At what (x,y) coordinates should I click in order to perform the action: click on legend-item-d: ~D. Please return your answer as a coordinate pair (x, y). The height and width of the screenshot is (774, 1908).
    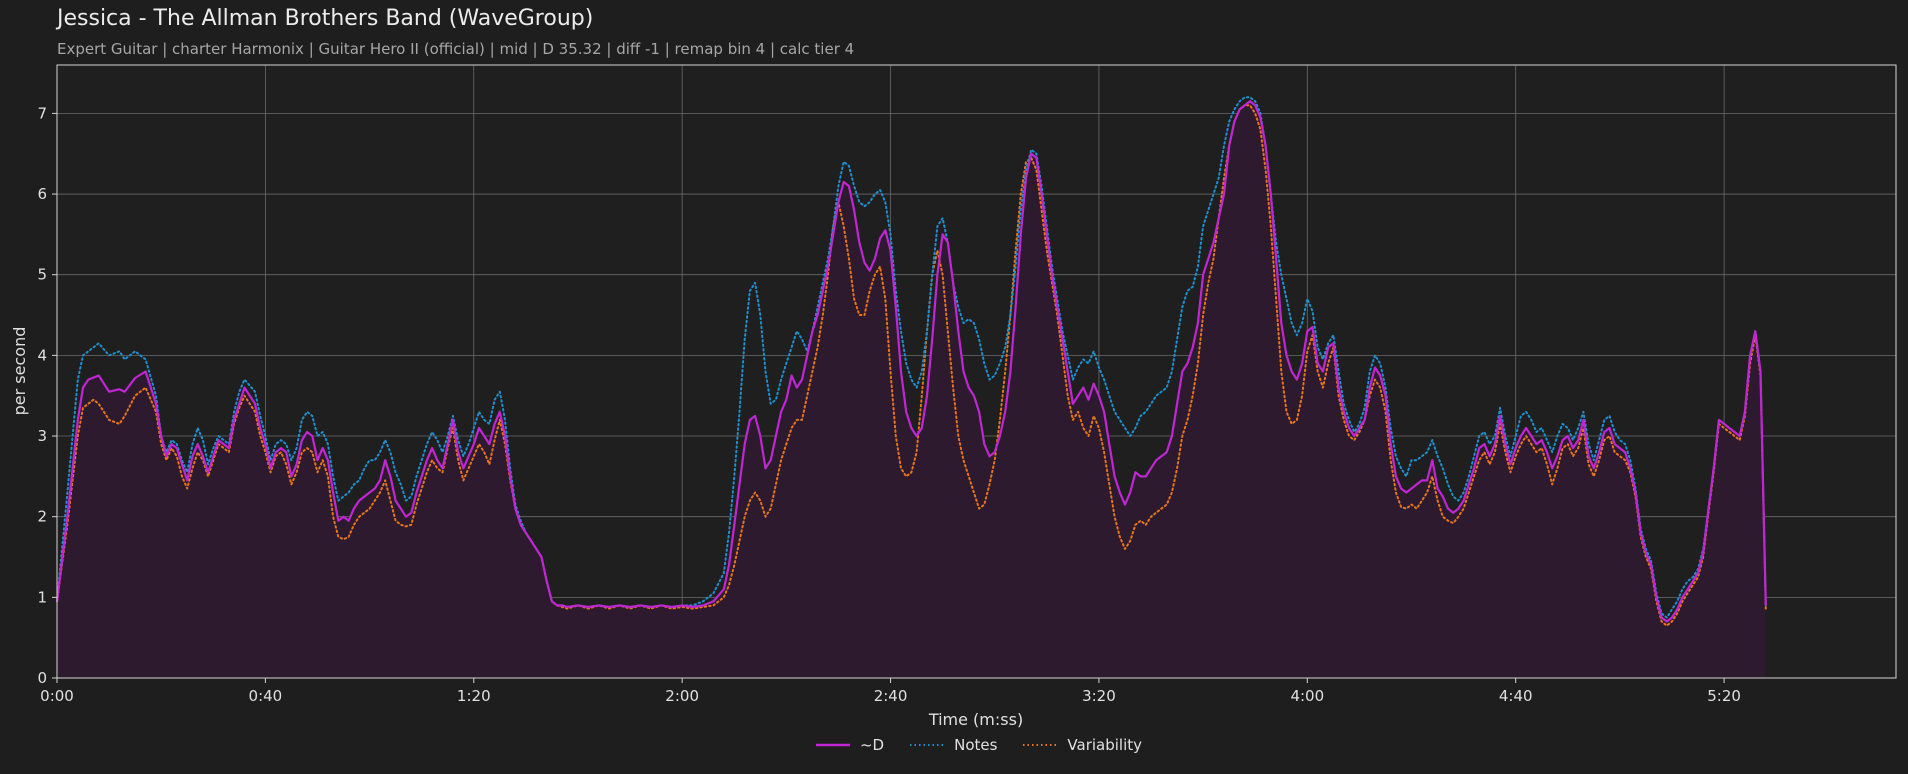
    Looking at the image, I should click on (850, 745).